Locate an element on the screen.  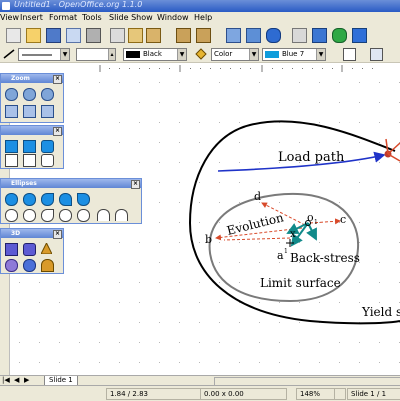
copy-icon is located at coordinates (135, 35).